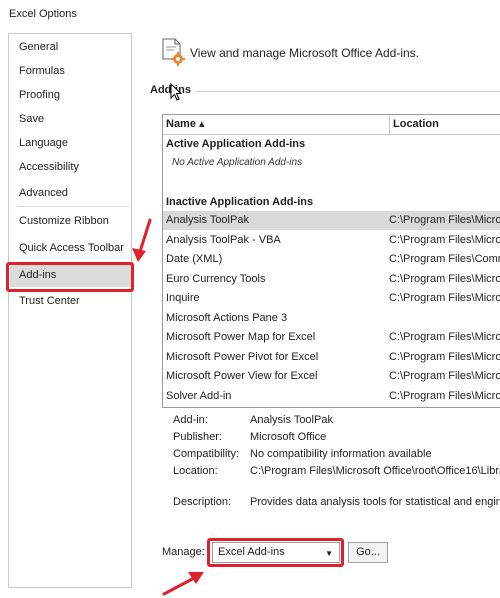  I want to click on empty-state-label: No Active Application Add-ins, so click(237, 162).